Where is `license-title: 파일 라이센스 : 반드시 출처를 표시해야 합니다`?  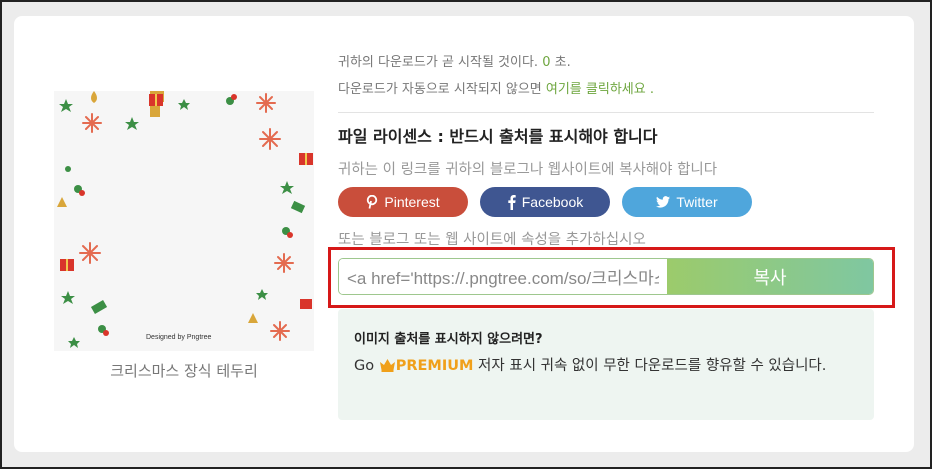 license-title: 파일 라이센스 : 반드시 출처를 표시해야 합니다 is located at coordinates (498, 136).